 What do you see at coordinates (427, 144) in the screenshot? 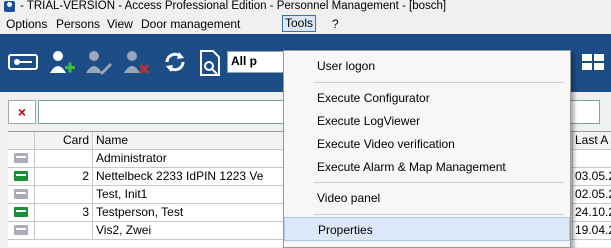
I see `menu-item-execute-video-verification: Execute Video verification` at bounding box center [427, 144].